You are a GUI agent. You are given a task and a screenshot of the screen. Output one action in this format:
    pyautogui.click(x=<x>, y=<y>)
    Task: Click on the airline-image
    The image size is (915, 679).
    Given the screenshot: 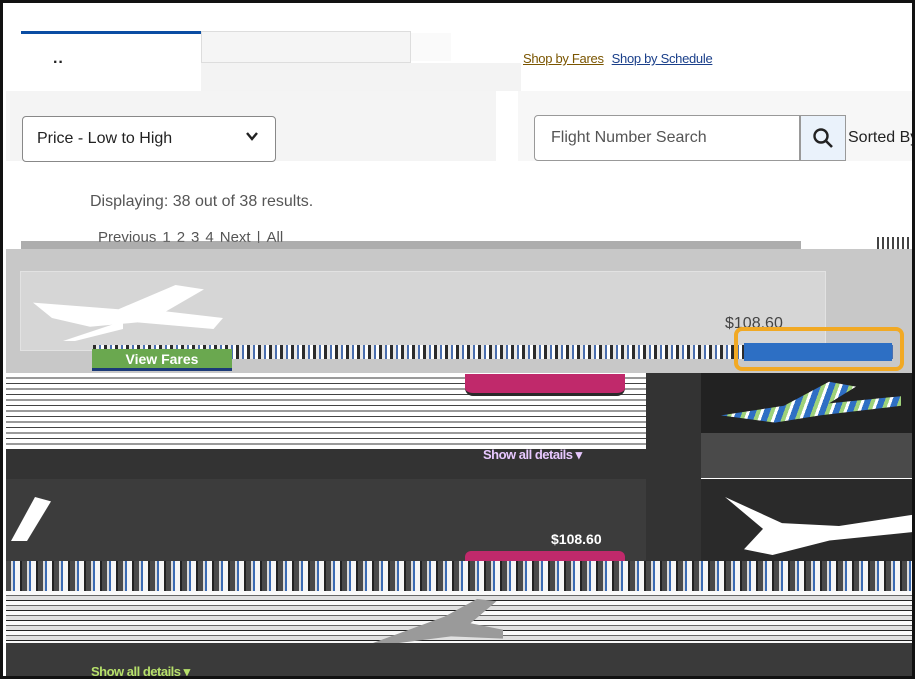 What is the action you would take?
    pyautogui.click(x=806, y=403)
    